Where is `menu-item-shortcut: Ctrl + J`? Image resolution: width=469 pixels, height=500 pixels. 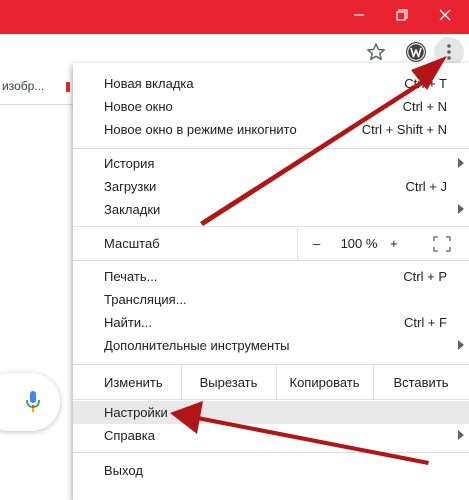 menu-item-shortcut: Ctrl + J is located at coordinates (426, 186).